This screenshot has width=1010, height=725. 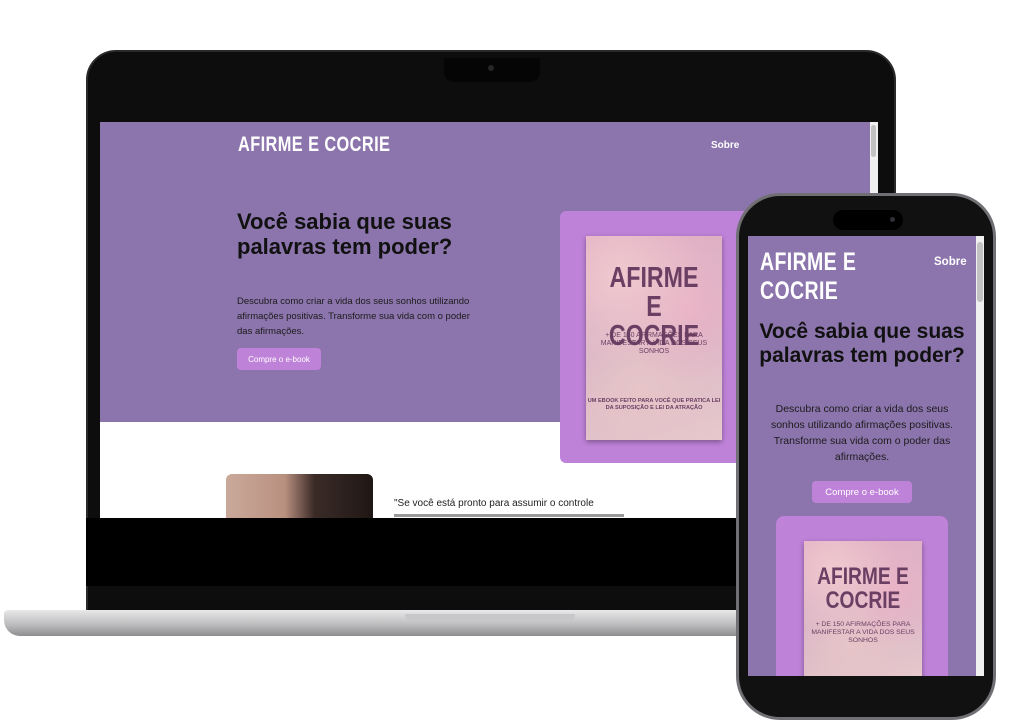 What do you see at coordinates (394, 623) in the screenshot?
I see `laptop-base` at bounding box center [394, 623].